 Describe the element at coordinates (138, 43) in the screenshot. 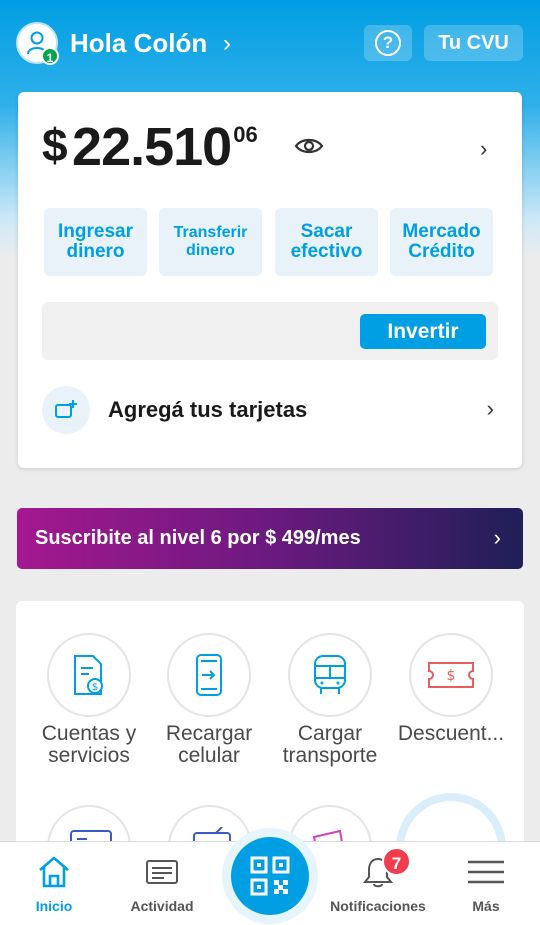

I see `greeting: Hola Colón` at that location.